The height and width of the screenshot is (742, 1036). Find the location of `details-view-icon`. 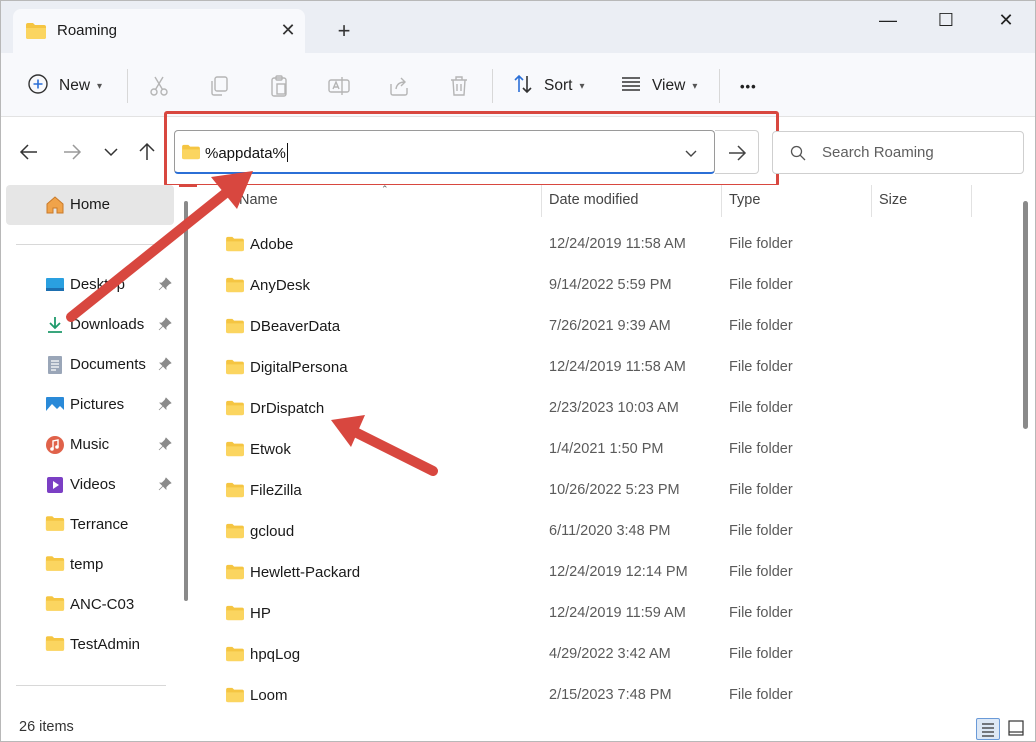

details-view-icon is located at coordinates (988, 729).